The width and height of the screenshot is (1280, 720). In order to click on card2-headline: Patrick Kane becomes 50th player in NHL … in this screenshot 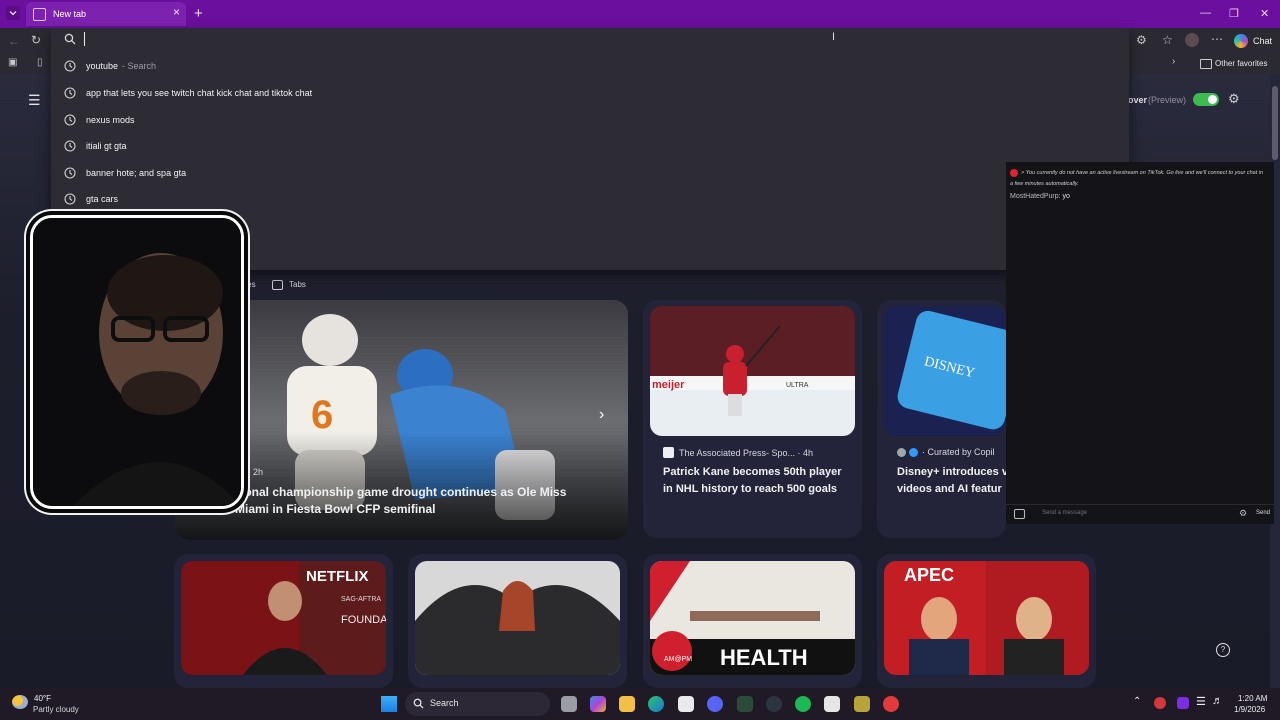, I will do `click(752, 480)`.